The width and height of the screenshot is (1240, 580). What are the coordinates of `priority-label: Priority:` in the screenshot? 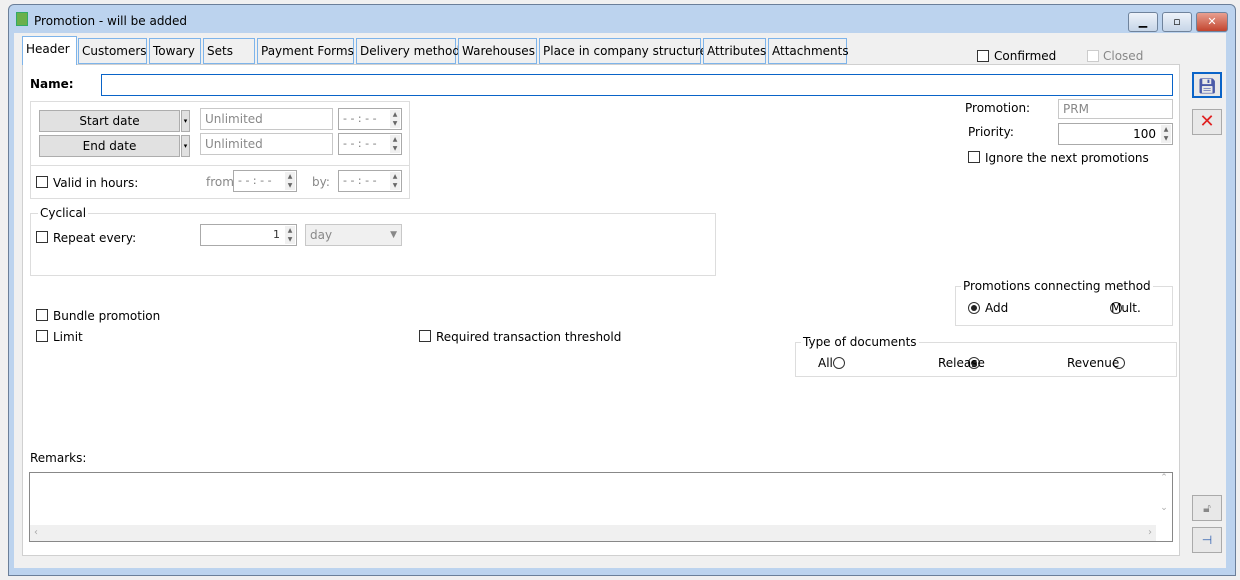 It's located at (991, 132).